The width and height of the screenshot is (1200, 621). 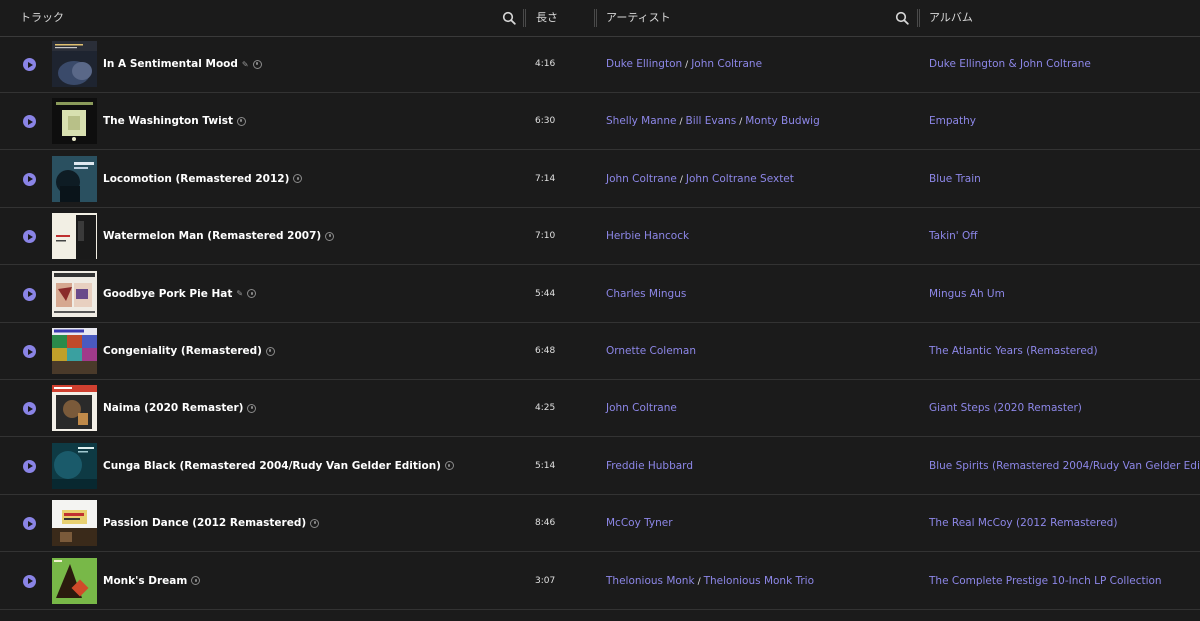 I want to click on track-title-cell: Naima (2020 Remaster), so click(x=180, y=408).